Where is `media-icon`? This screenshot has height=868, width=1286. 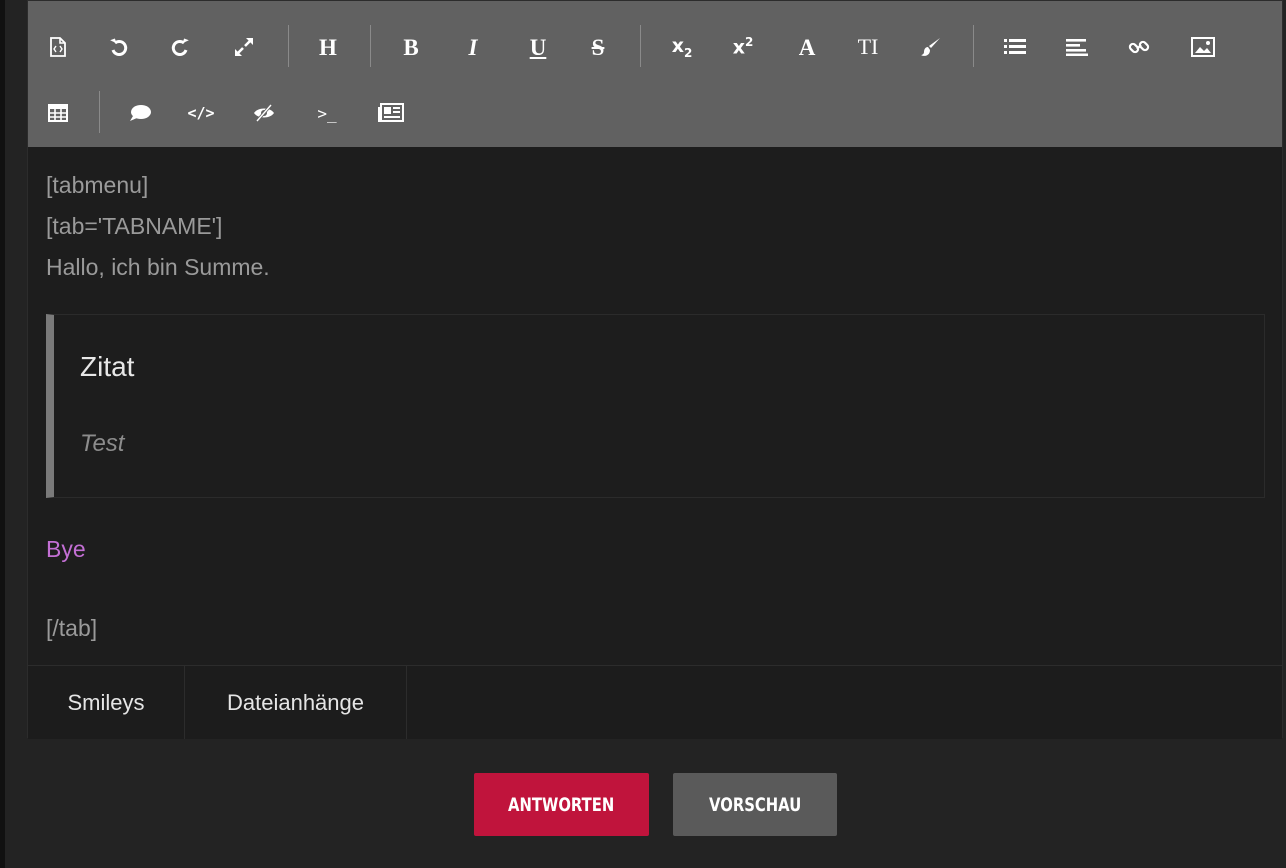
media-icon is located at coordinates (391, 112).